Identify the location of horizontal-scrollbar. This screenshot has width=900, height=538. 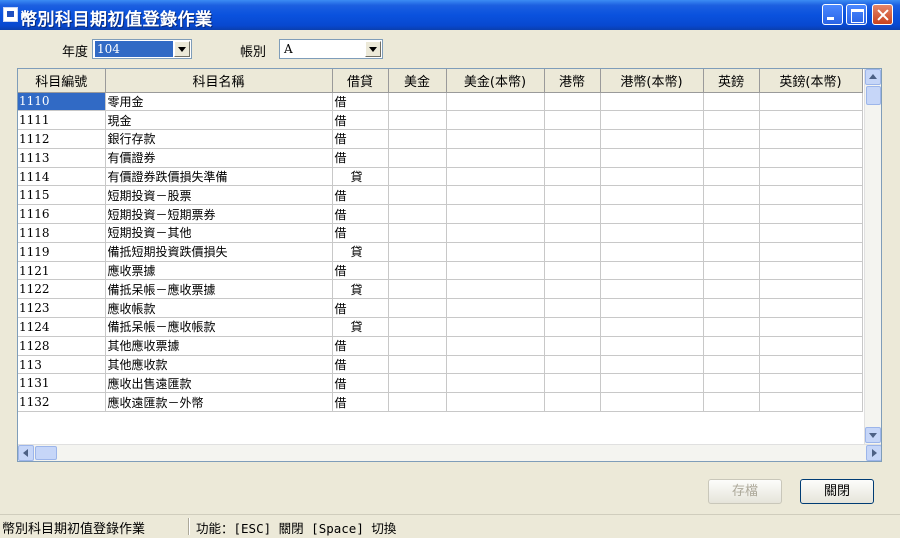
(449, 452).